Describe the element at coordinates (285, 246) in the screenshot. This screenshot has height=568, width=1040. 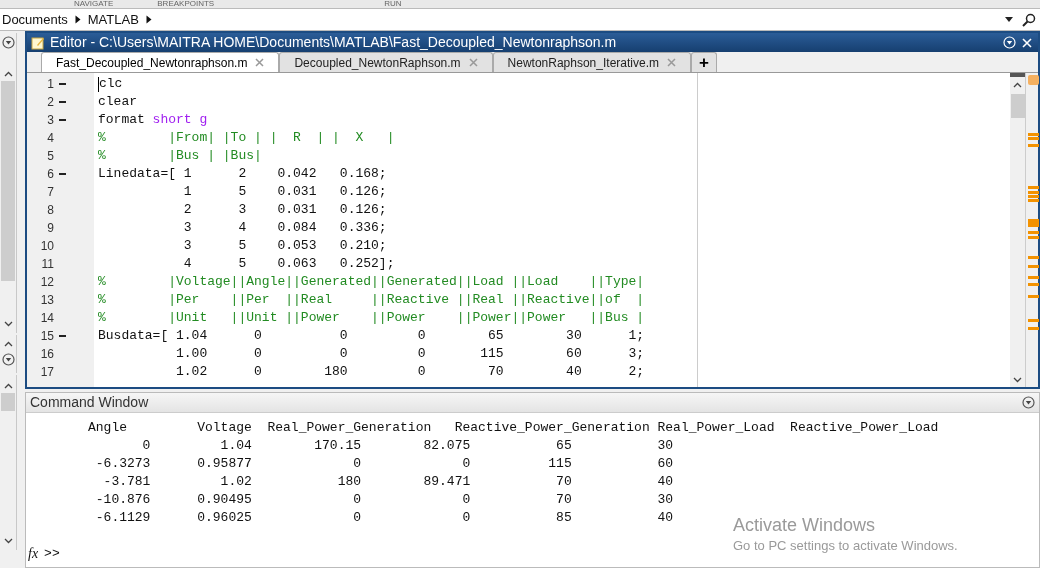
I see `code-line: 3 5 0.053 0.210;` at that location.